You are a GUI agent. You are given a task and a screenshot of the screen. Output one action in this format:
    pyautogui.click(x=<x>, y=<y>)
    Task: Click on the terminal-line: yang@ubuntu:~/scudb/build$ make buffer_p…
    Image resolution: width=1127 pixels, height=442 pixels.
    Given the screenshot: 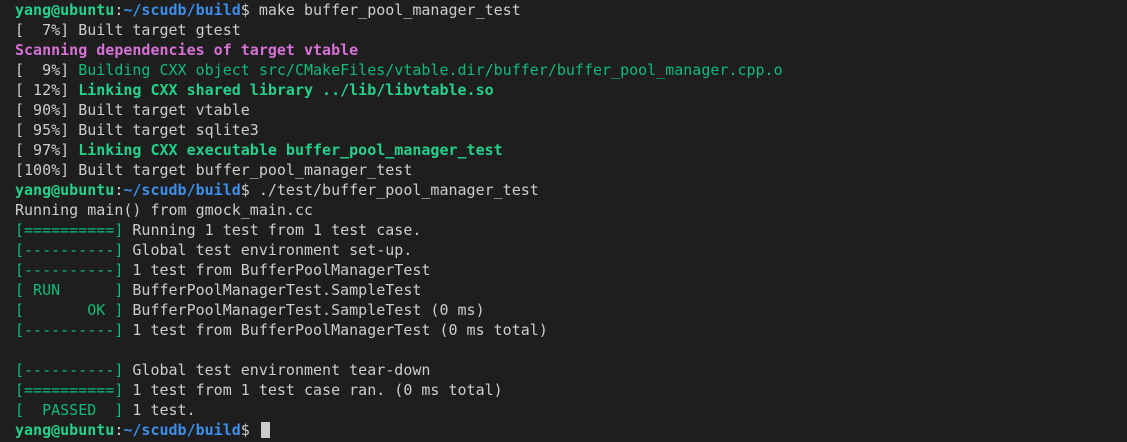 What is the action you would take?
    pyautogui.click(x=571, y=10)
    